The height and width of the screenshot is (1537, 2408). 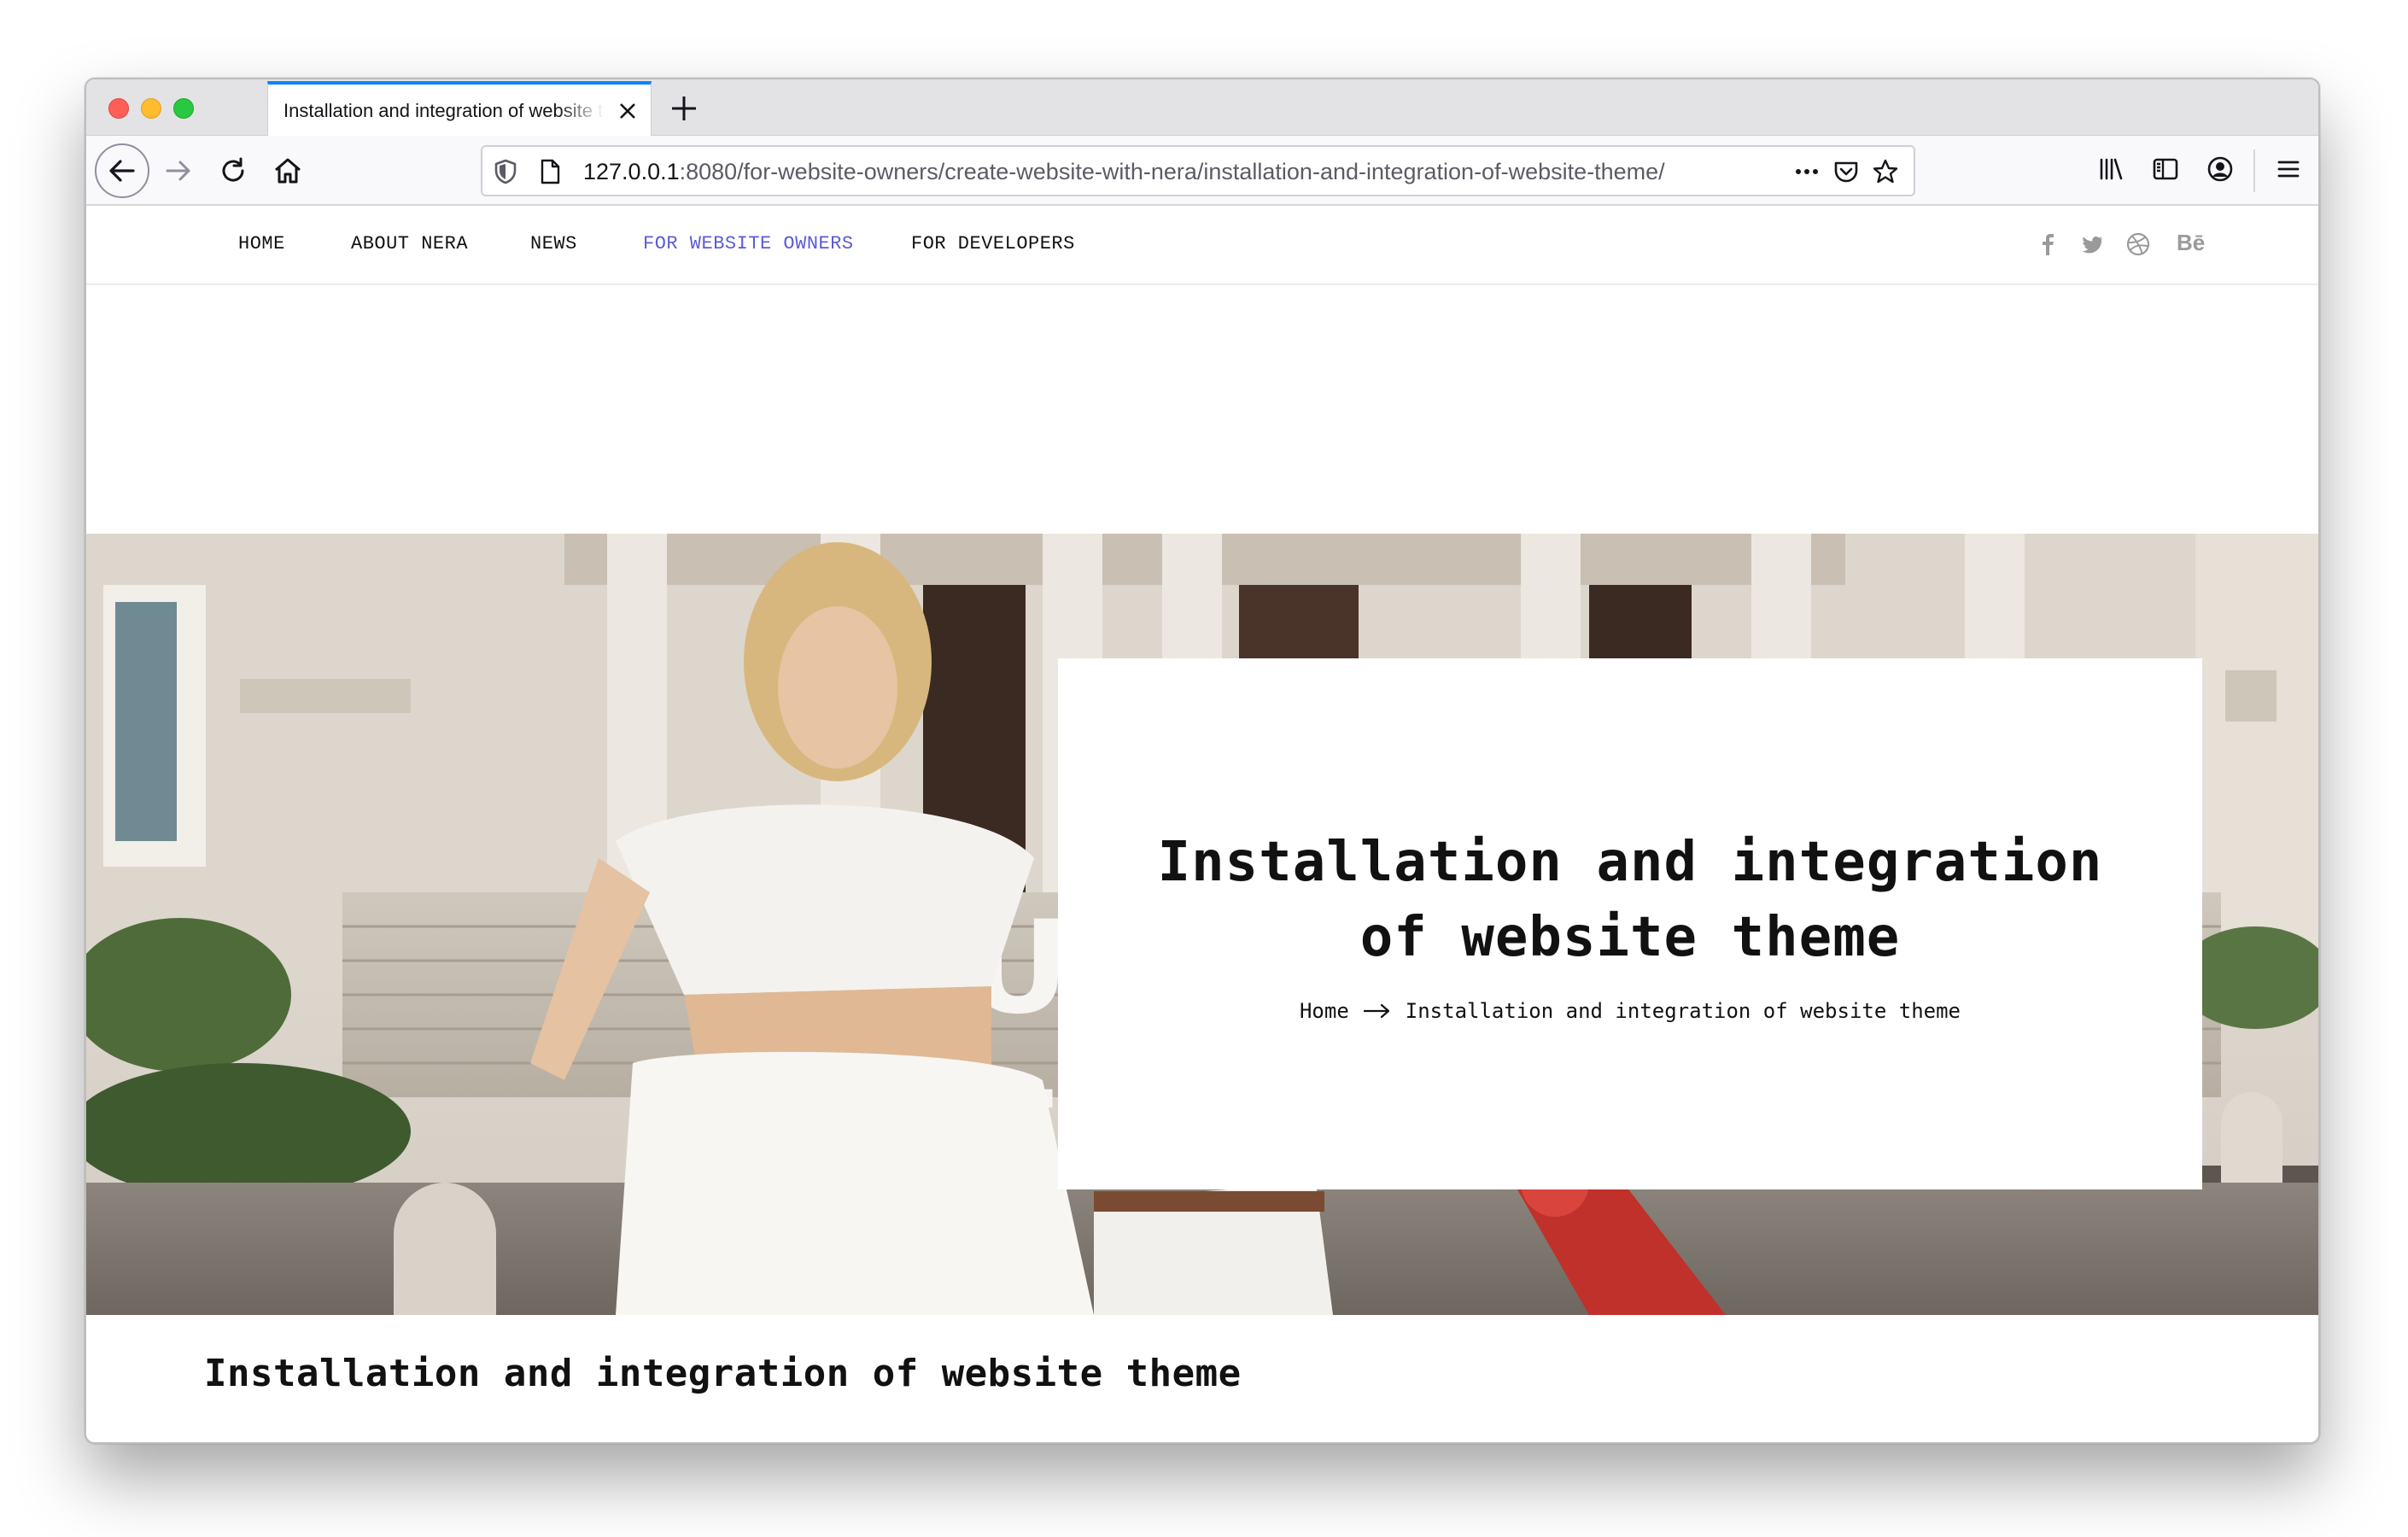 What do you see at coordinates (2138, 244) in the screenshot?
I see `dribbble-icon` at bounding box center [2138, 244].